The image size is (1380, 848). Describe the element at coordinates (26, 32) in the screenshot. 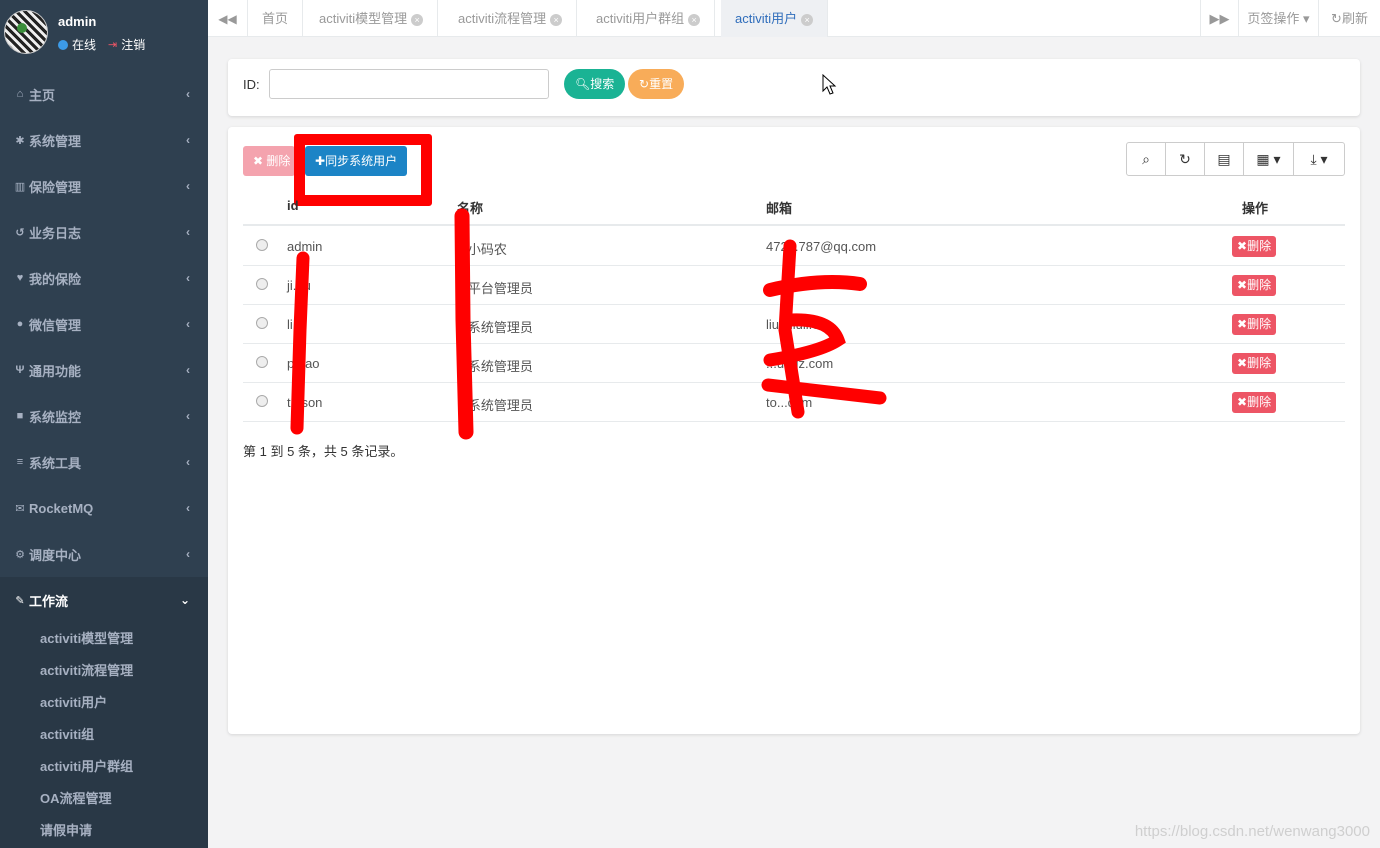

I see `avatar` at that location.